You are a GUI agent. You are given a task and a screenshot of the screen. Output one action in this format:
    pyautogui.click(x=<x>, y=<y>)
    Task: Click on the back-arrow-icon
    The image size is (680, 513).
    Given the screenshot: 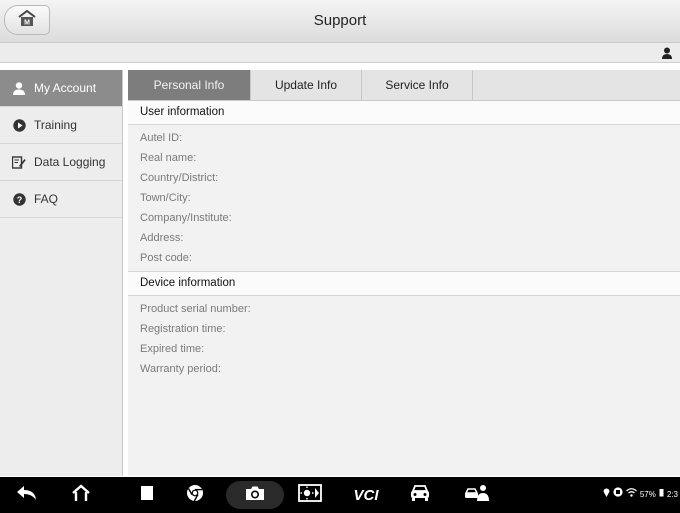 What is the action you would take?
    pyautogui.click(x=27, y=495)
    